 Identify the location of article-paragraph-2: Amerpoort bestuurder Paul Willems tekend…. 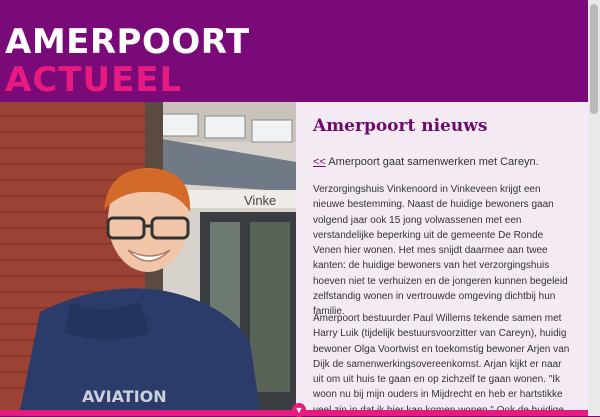
(441, 361).